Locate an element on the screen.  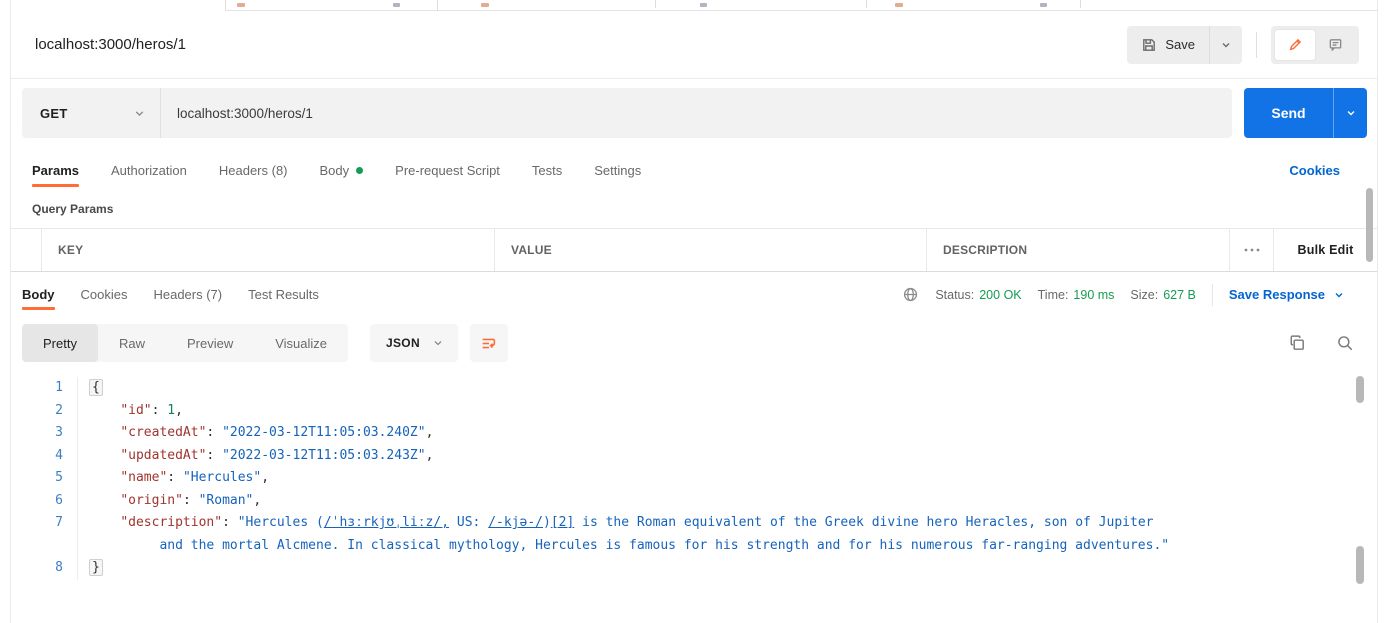
method-select: GET is located at coordinates (91, 113).